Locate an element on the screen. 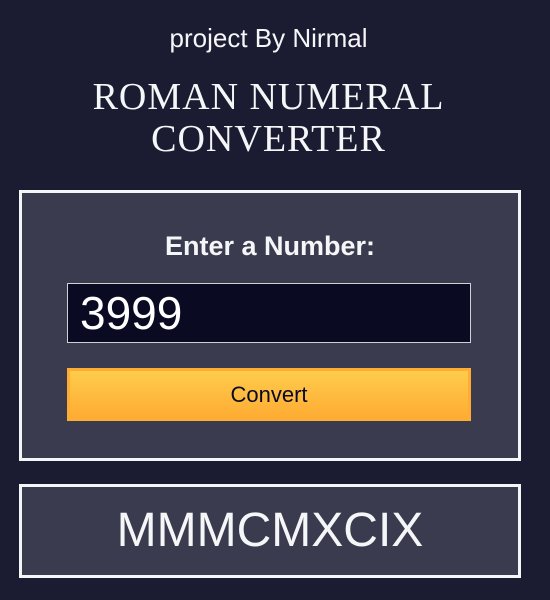 The width and height of the screenshot is (550, 600). page-title: ROMAN NUMERAL CONVERTER is located at coordinates (268, 118).